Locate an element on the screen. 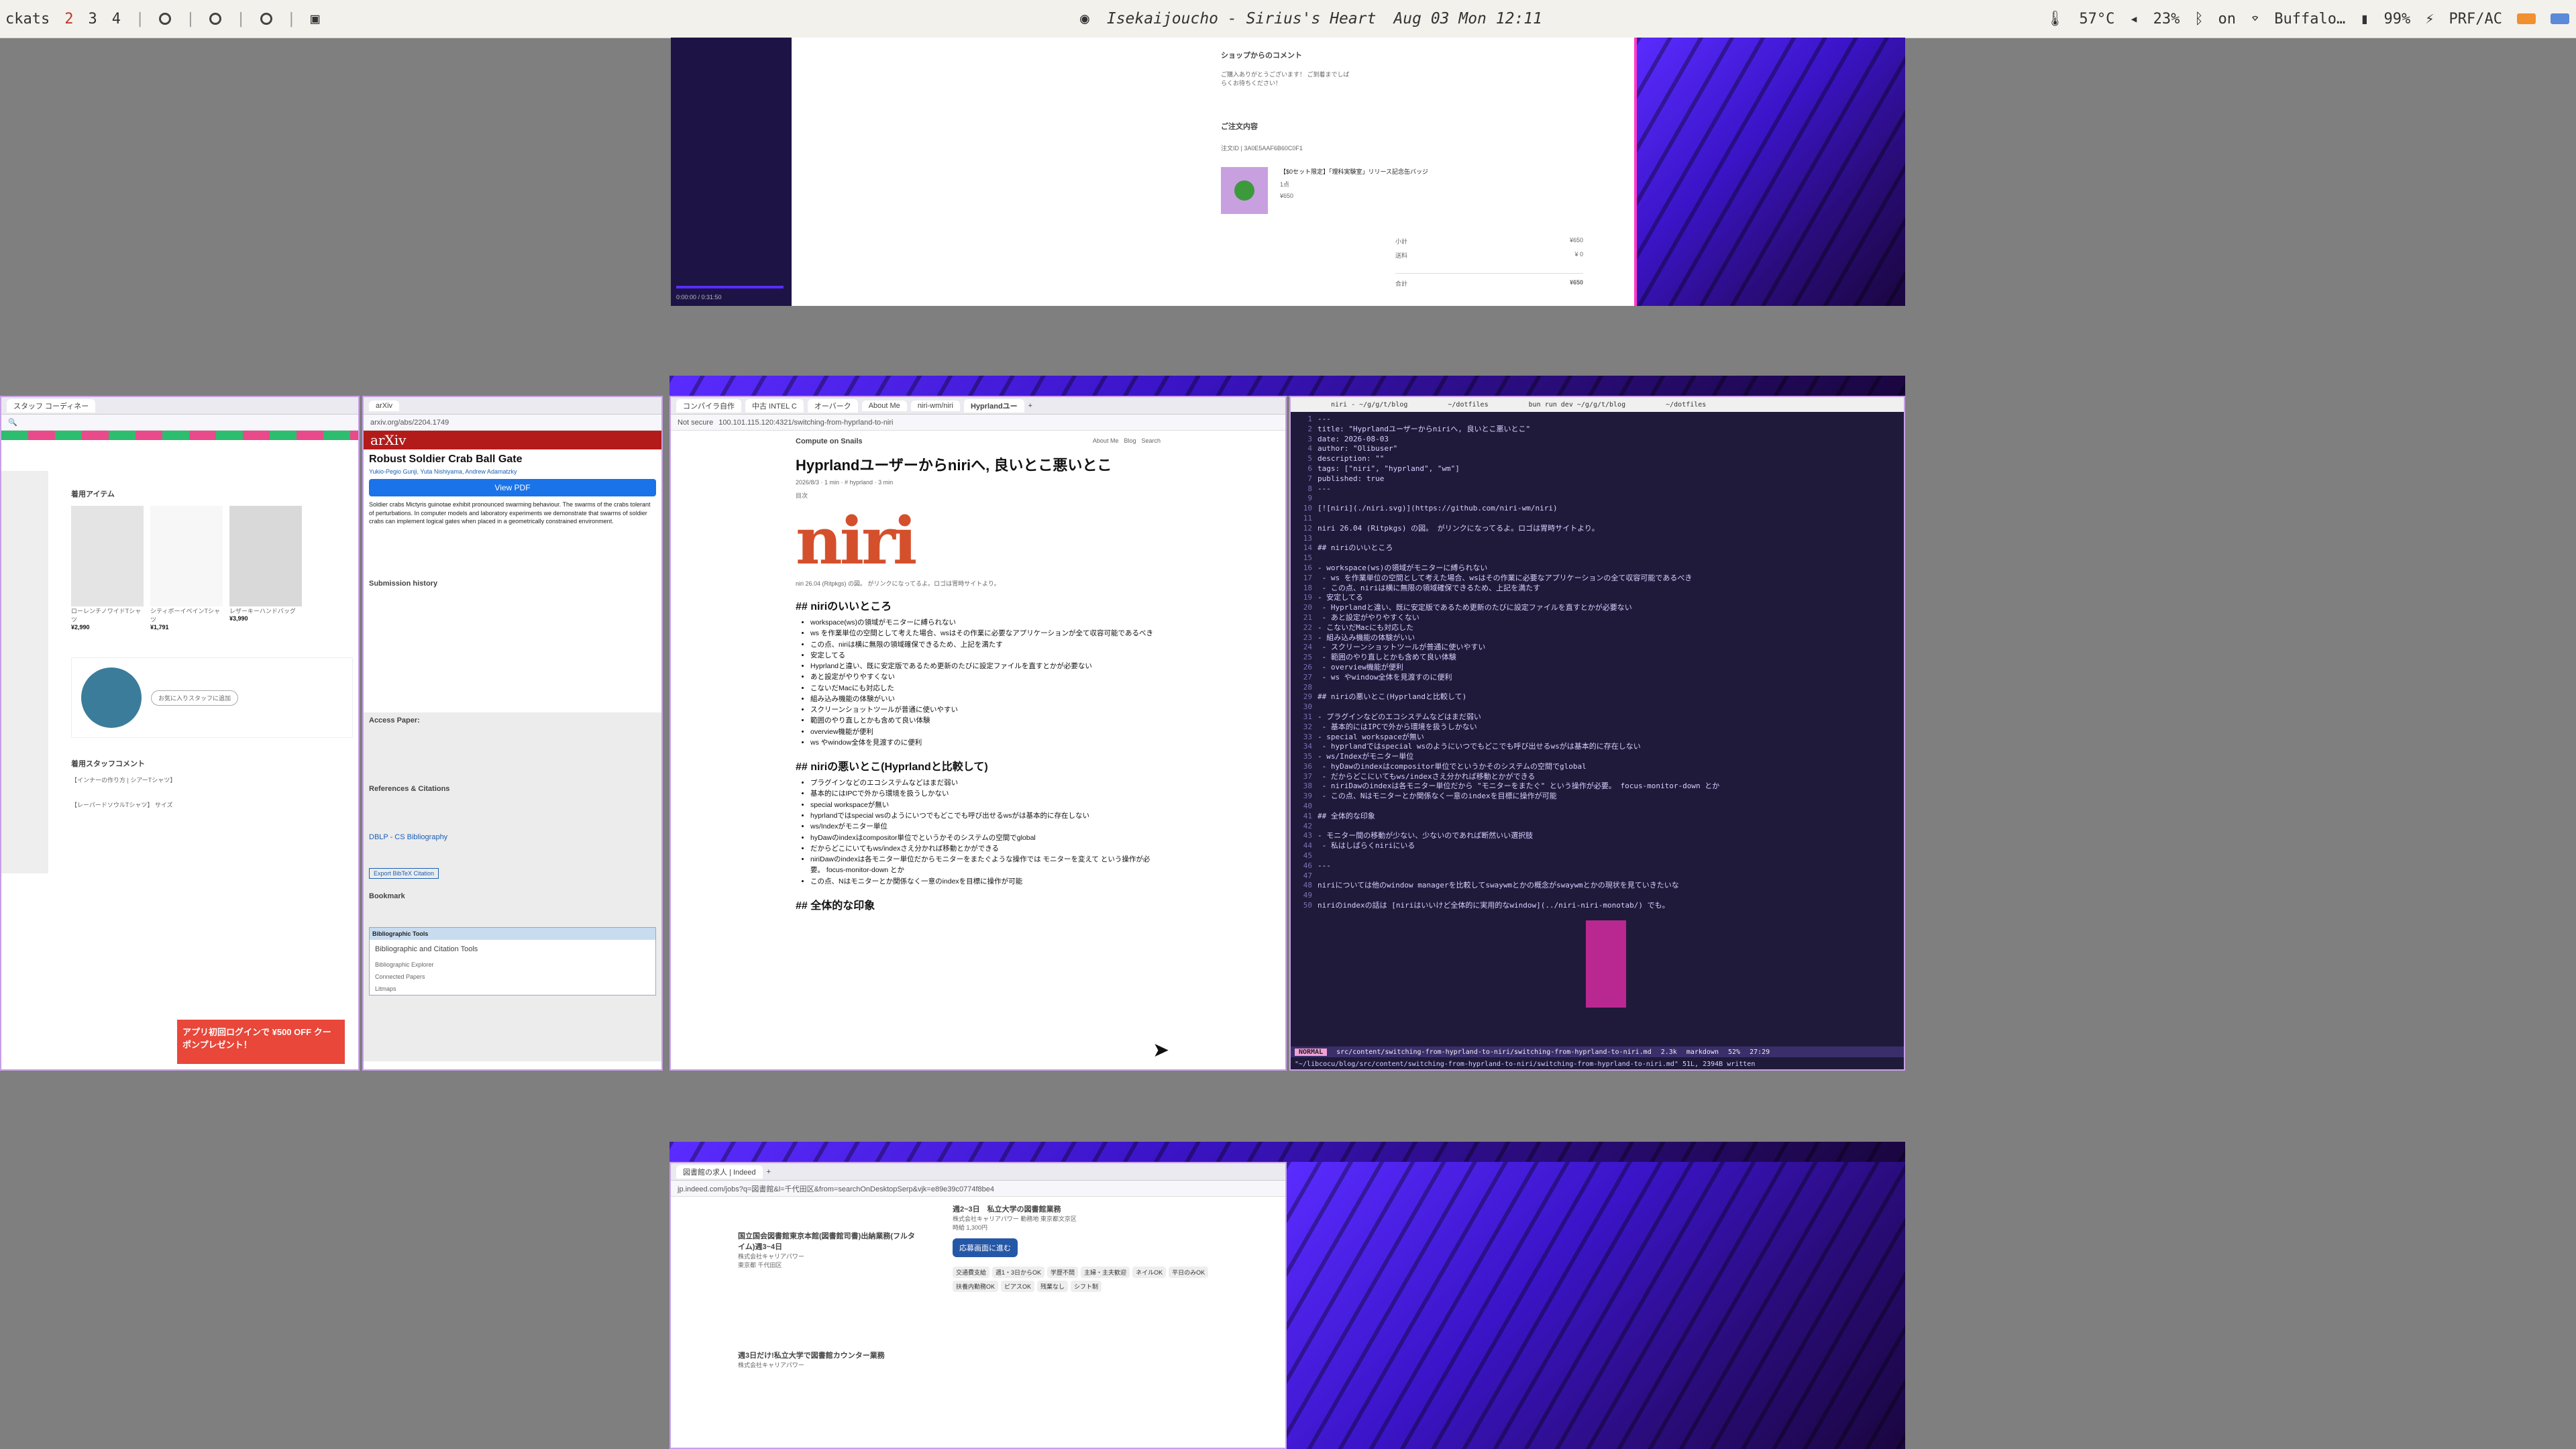 This screenshot has height=1449, width=2576. workspace-4: 4 is located at coordinates (116, 19).